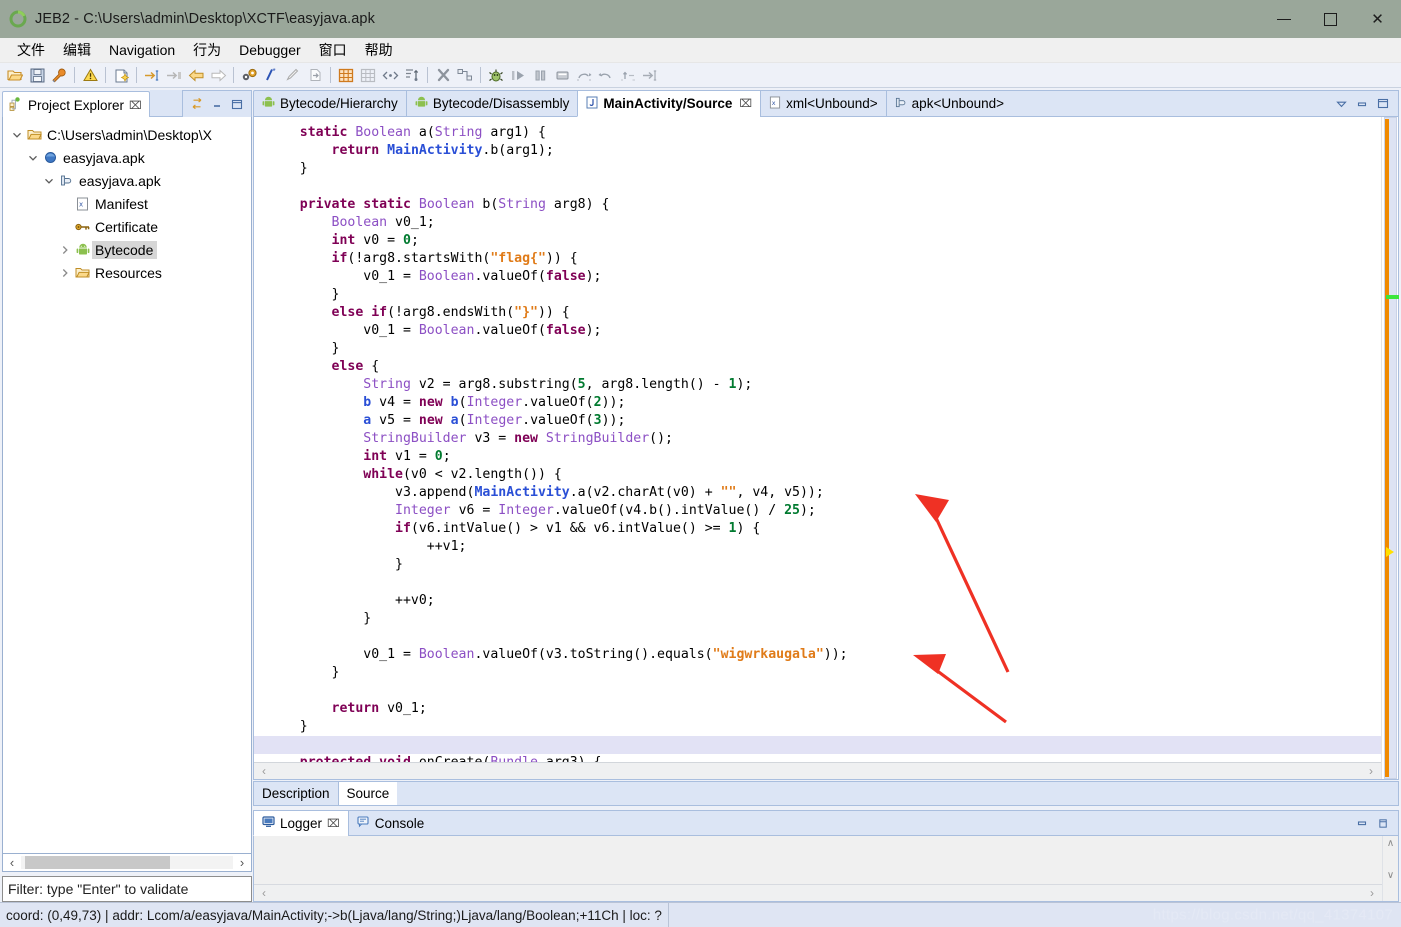 Image resolution: width=1401 pixels, height=927 pixels. What do you see at coordinates (817, 259) in the screenshot?
I see `code-line: if(!arg8.startsWith("flag{")) {` at bounding box center [817, 259].